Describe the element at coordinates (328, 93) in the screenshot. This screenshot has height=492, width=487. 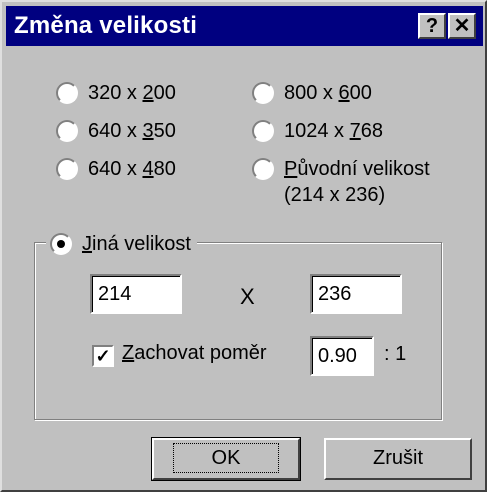
I see `radio-label: 800 x 600` at that location.